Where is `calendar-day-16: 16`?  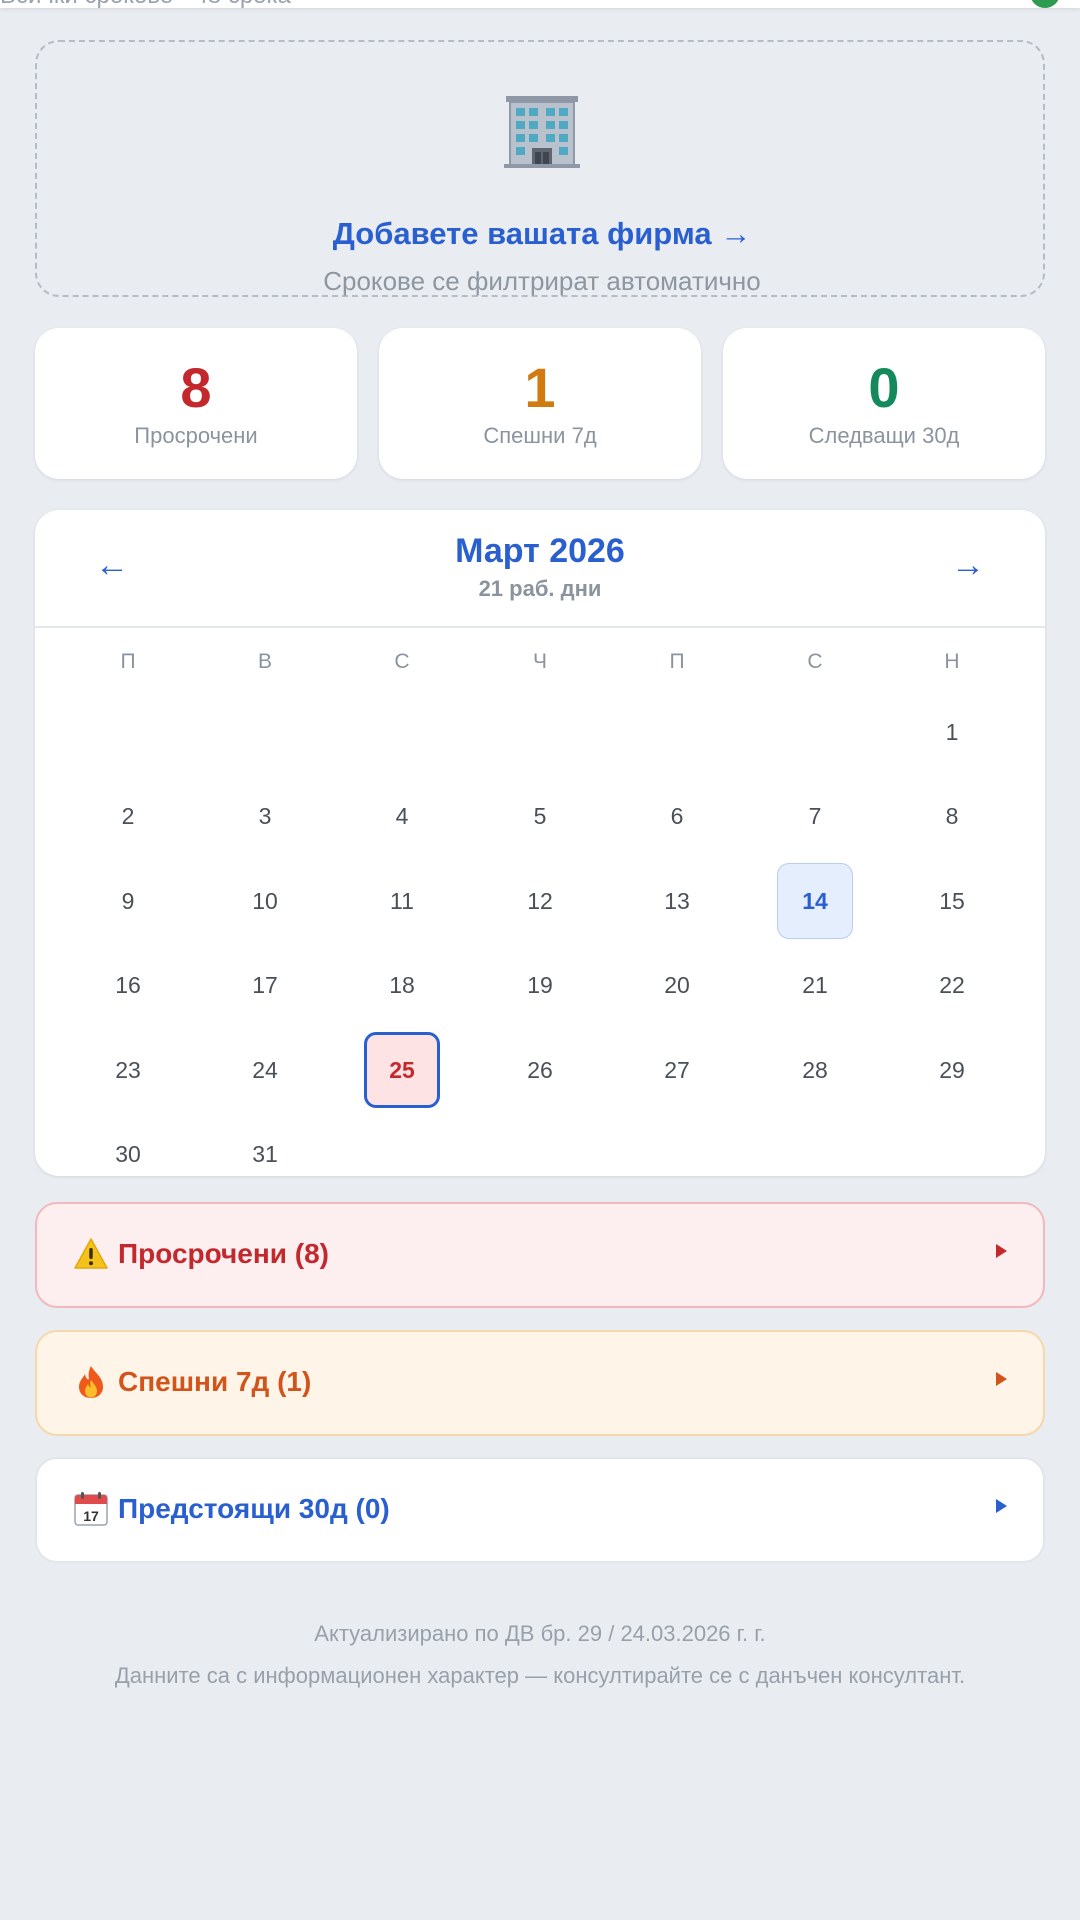 calendar-day-16: 16 is located at coordinates (128, 986).